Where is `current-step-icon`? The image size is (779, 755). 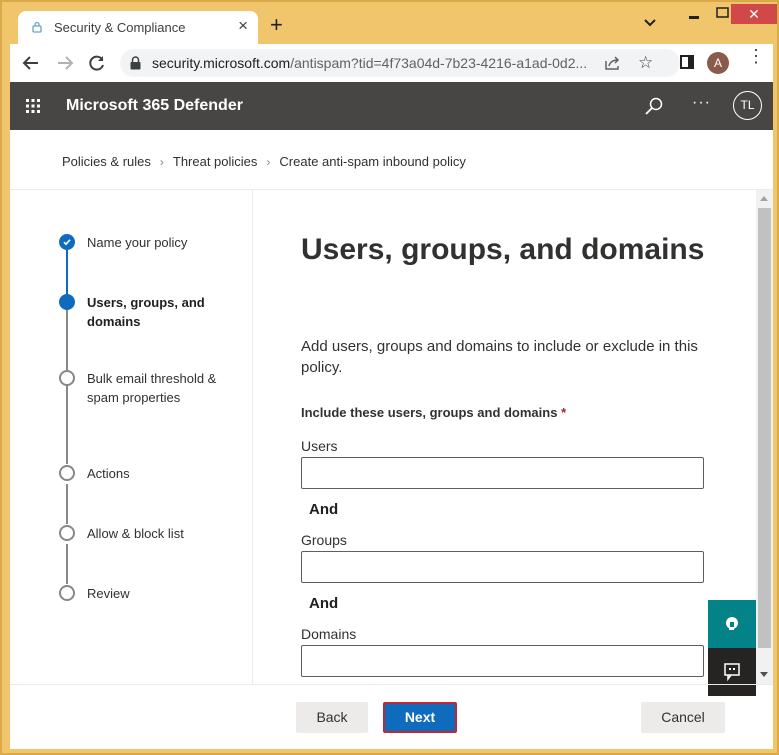 current-step-icon is located at coordinates (67, 302).